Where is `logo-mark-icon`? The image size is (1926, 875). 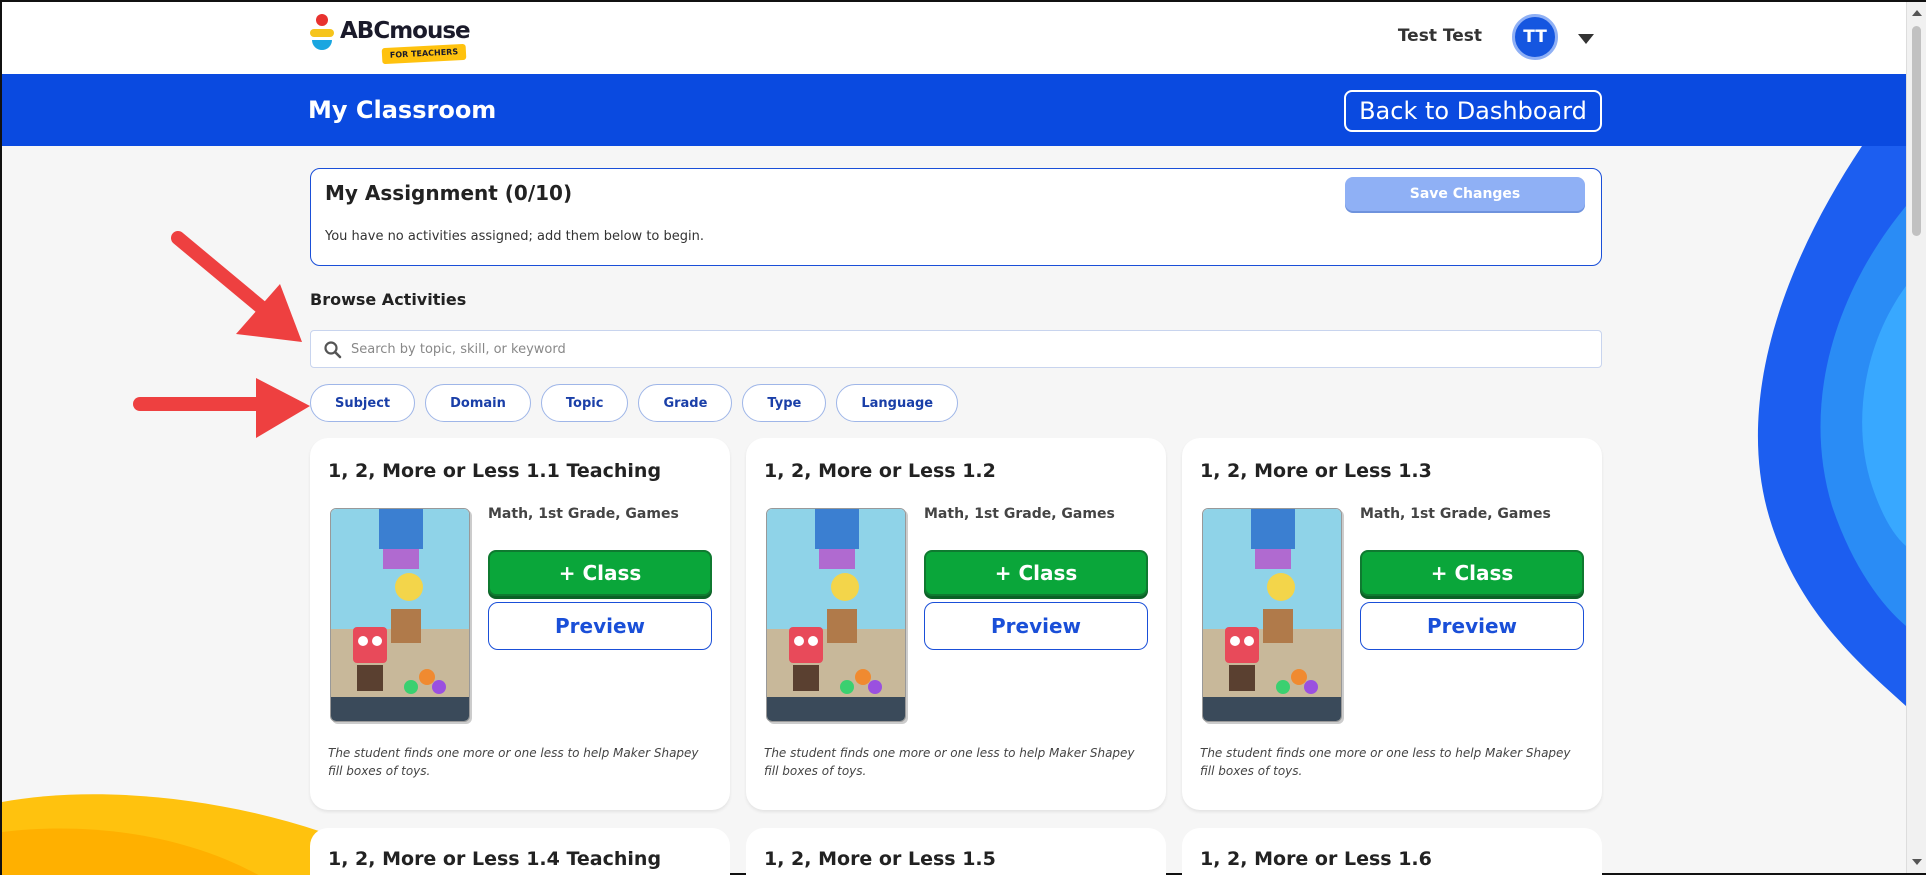 logo-mark-icon is located at coordinates (322, 32).